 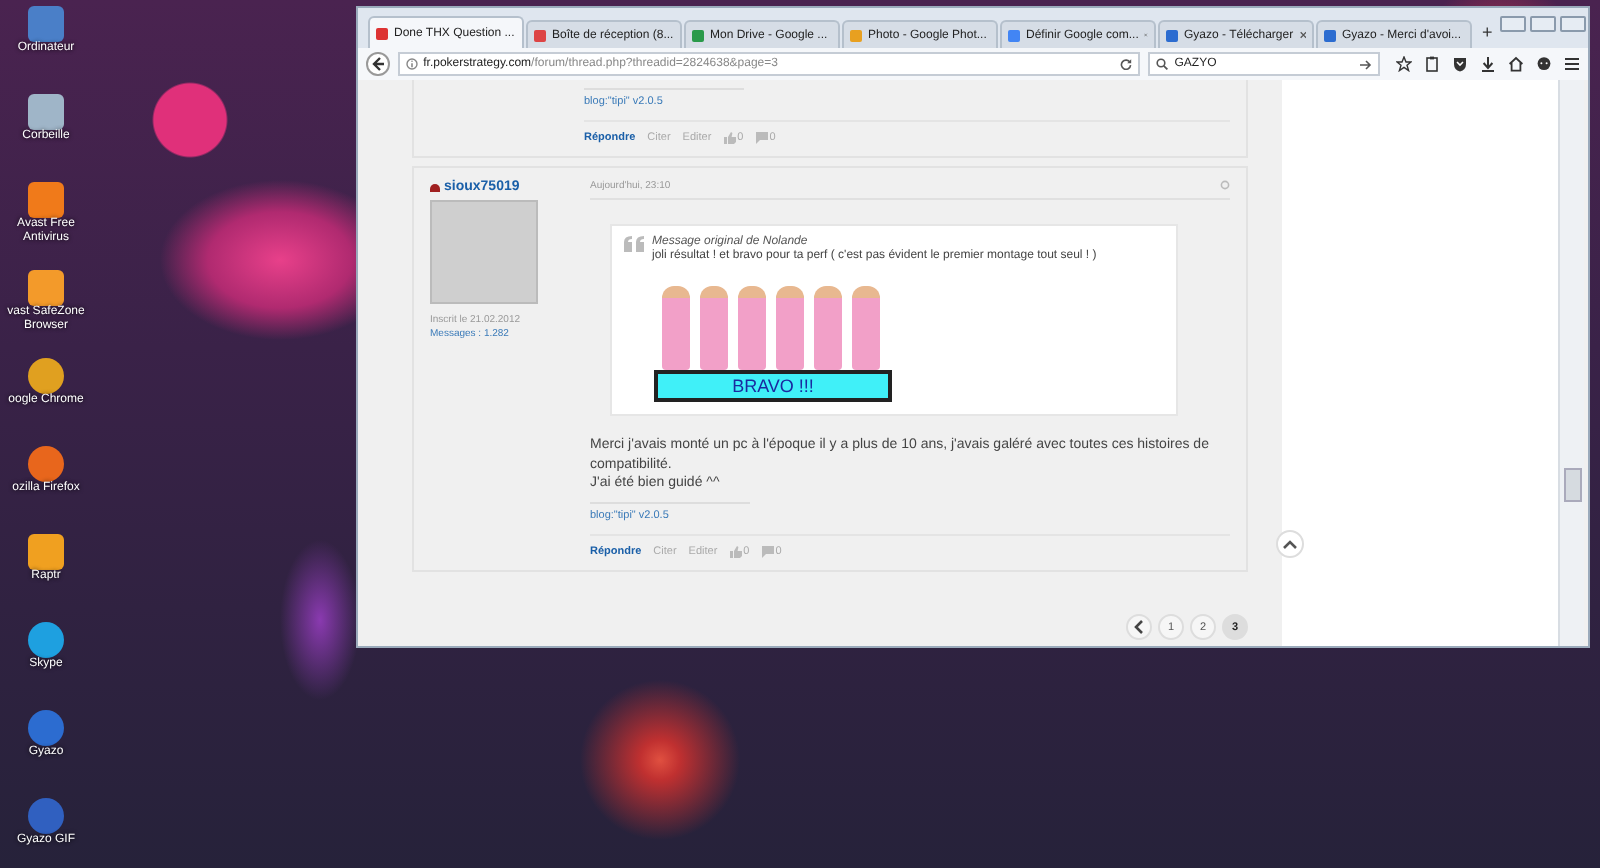 What do you see at coordinates (1162, 64) in the screenshot?
I see `search-icon` at bounding box center [1162, 64].